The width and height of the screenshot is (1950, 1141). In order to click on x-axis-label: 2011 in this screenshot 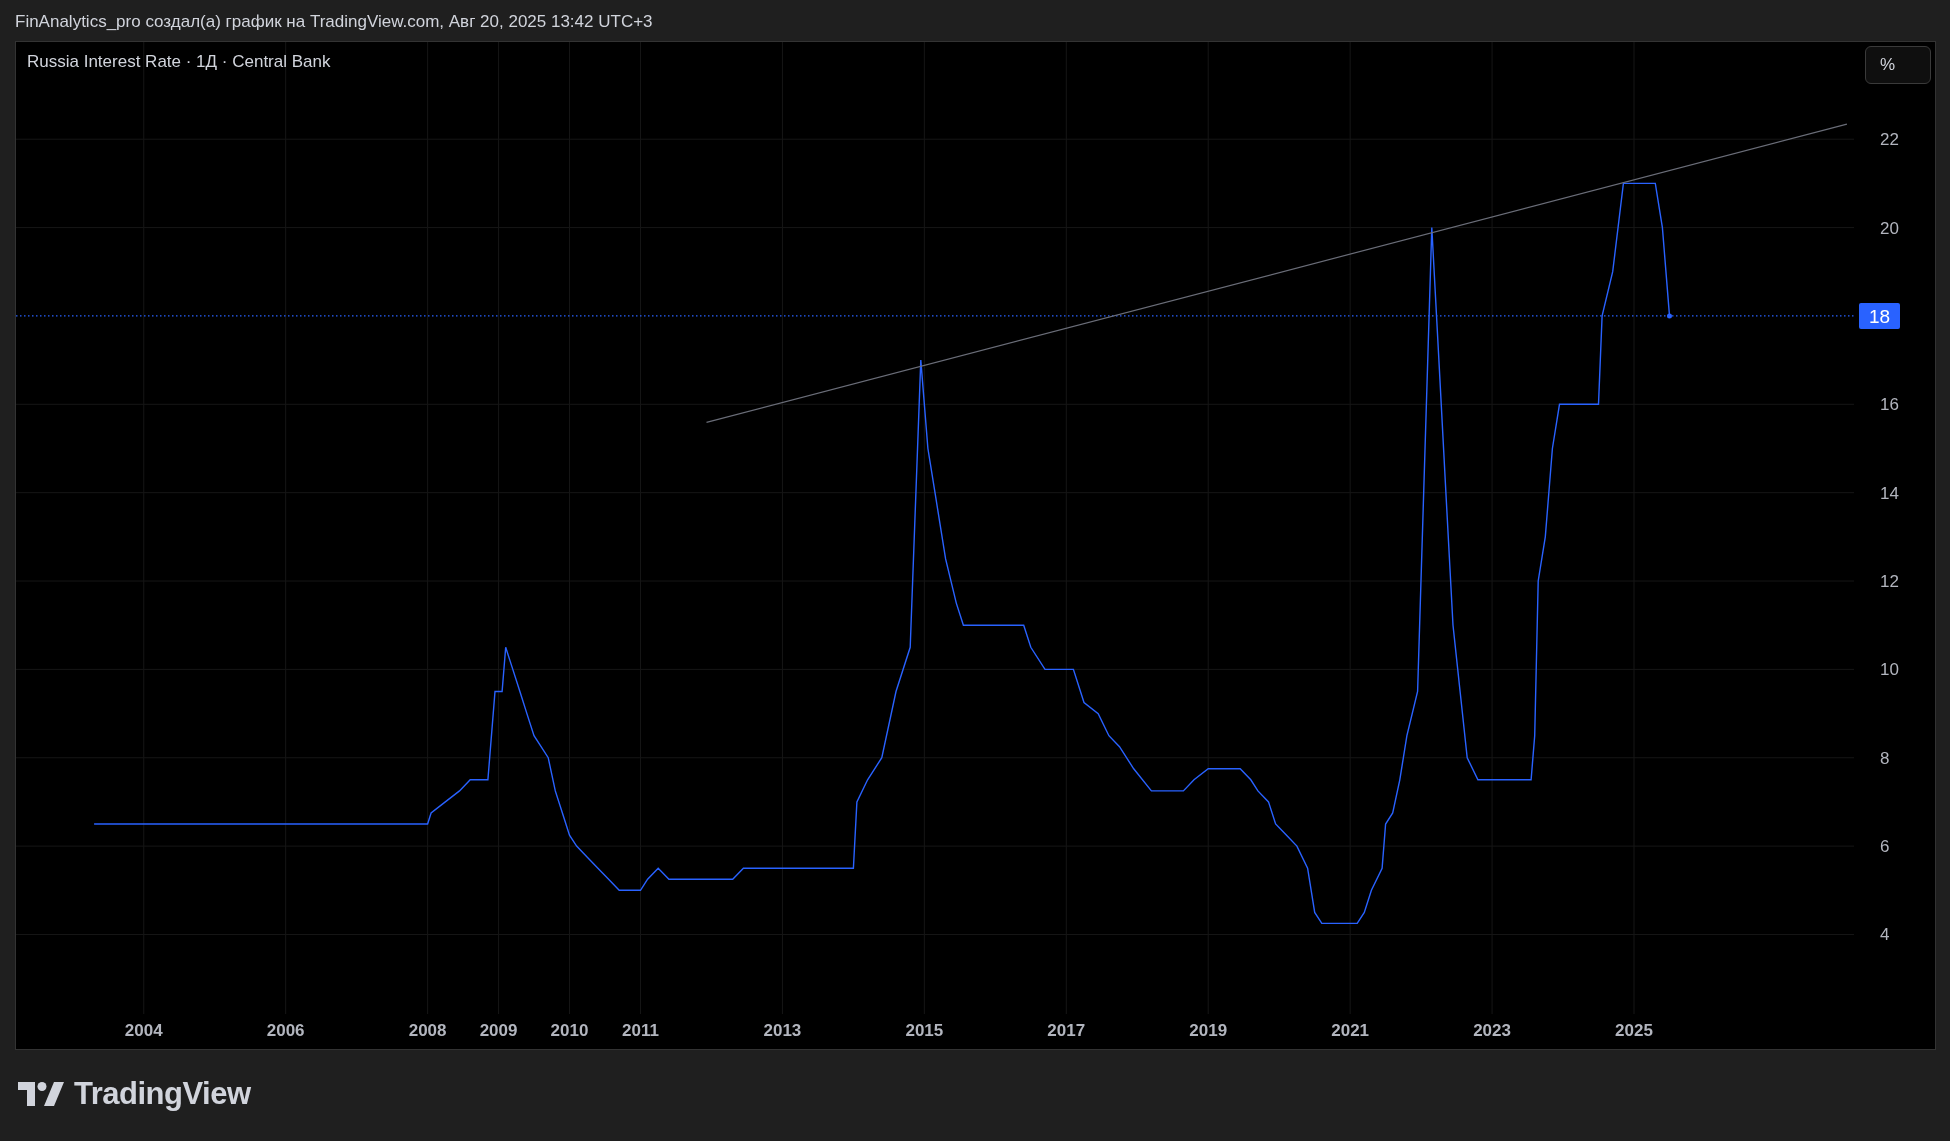, I will do `click(640, 1030)`.